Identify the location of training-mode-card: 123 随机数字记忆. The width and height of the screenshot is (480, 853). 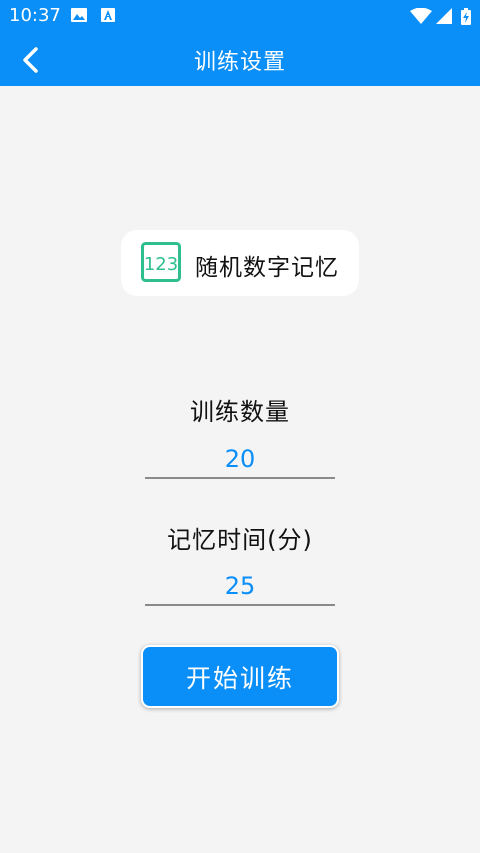
(240, 263).